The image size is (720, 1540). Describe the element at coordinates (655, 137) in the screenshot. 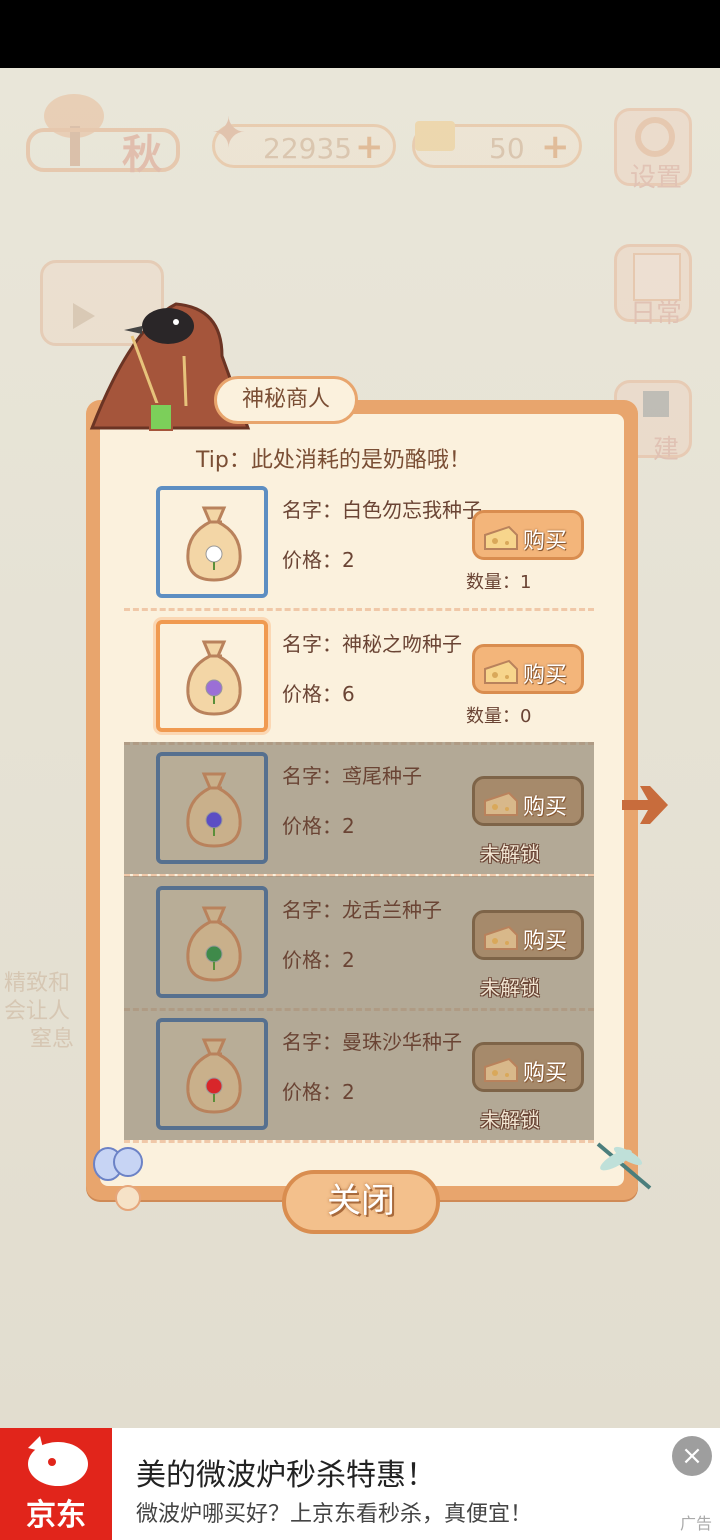

I see `gear-icon` at that location.